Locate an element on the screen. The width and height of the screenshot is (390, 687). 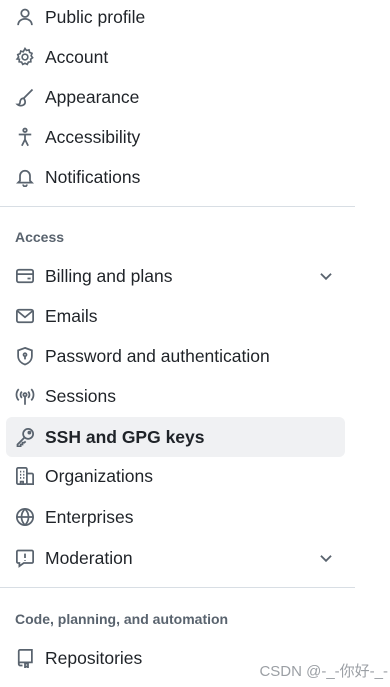
nav-item-enterprises: Enterprises is located at coordinates (175, 517).